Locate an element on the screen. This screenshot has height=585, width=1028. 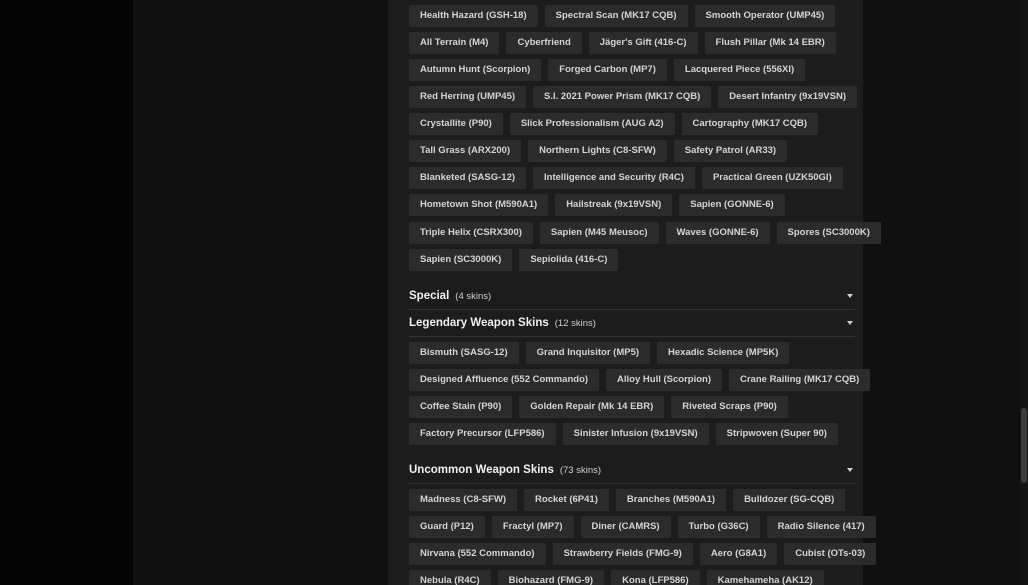
skin-chip: Hometown Shot (M590A1) is located at coordinates (479, 205).